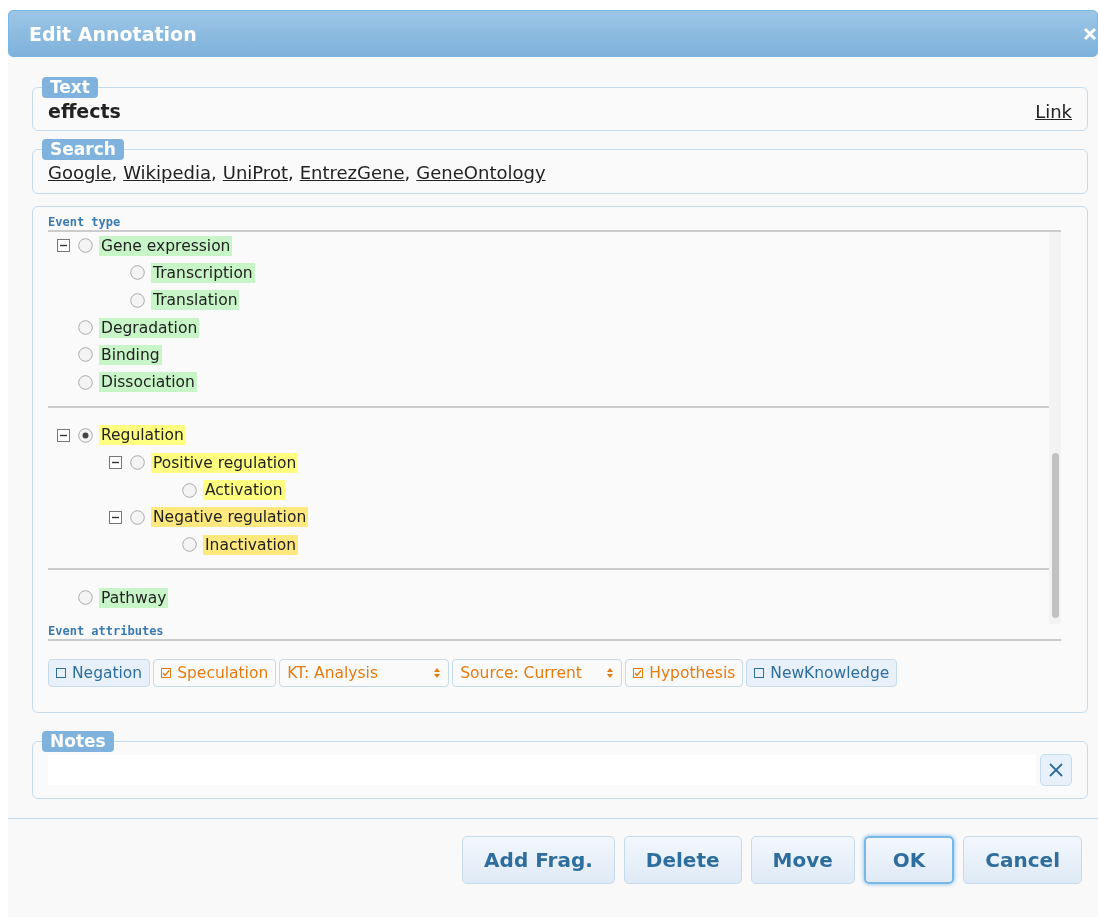  I want to click on search-link: Wikipedia, so click(167, 172).